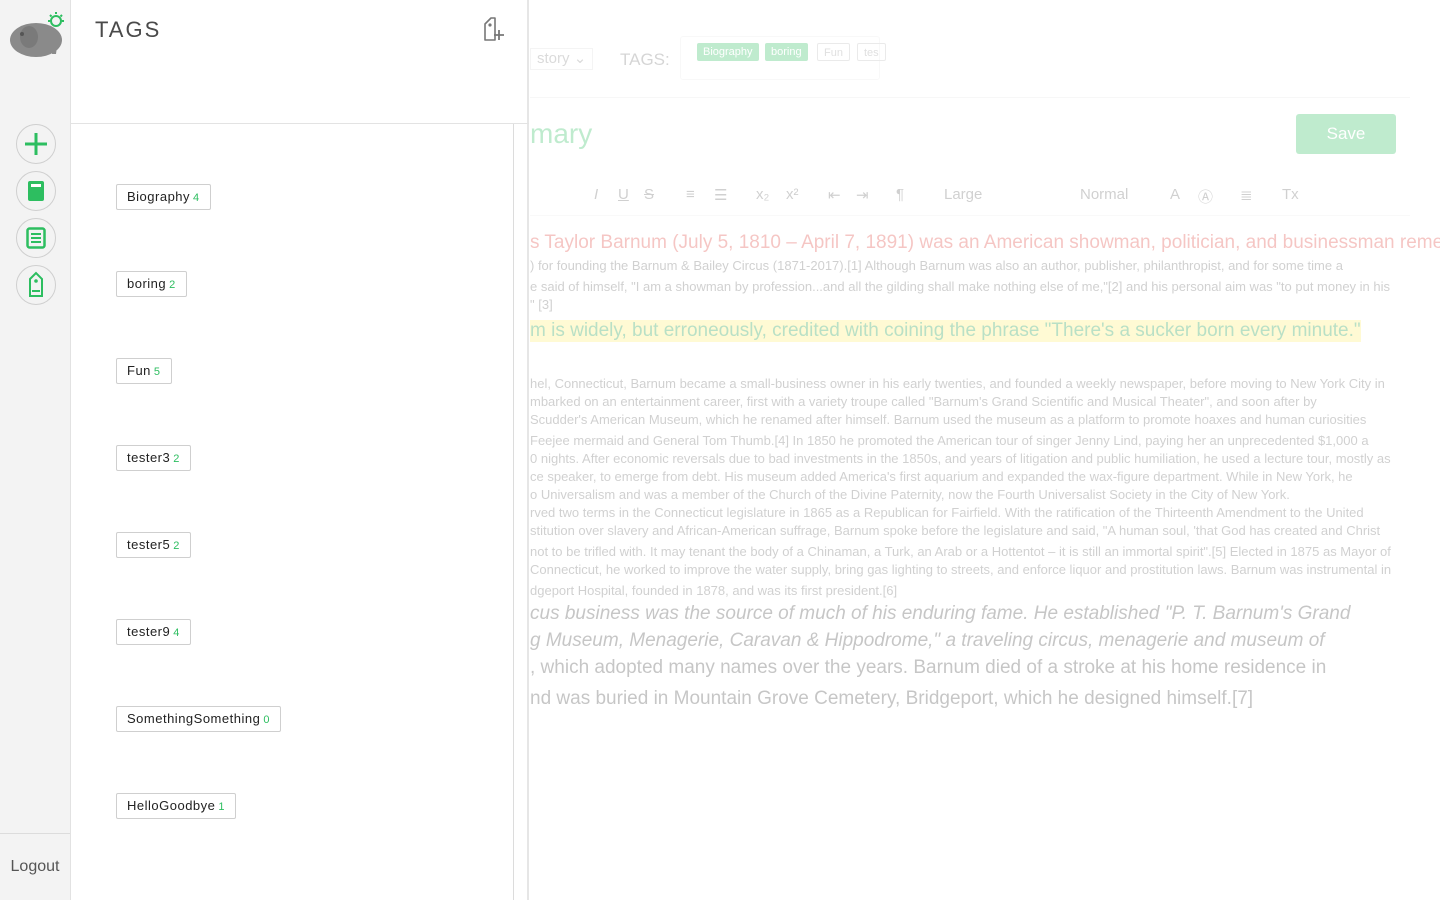  I want to click on add-tag-icon, so click(494, 30).